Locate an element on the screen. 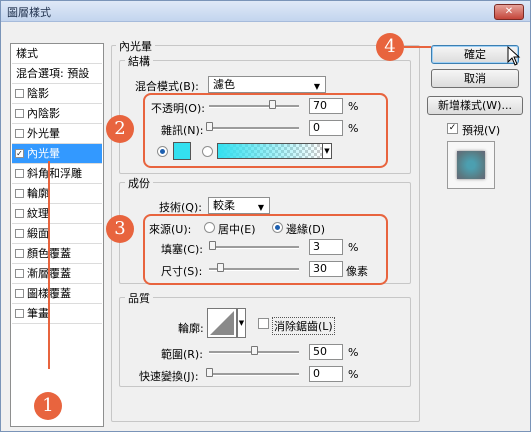 This screenshot has width=531, height=432. technique-label: 技術(Q): is located at coordinates (180, 207).